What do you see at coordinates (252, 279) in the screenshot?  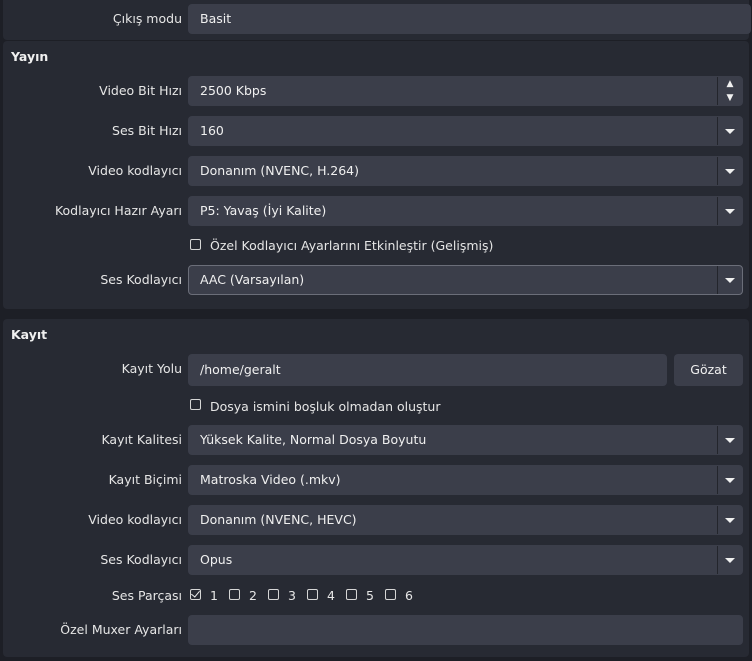 I see `stream-audio-encoder-value: AAC (Varsayılan)` at bounding box center [252, 279].